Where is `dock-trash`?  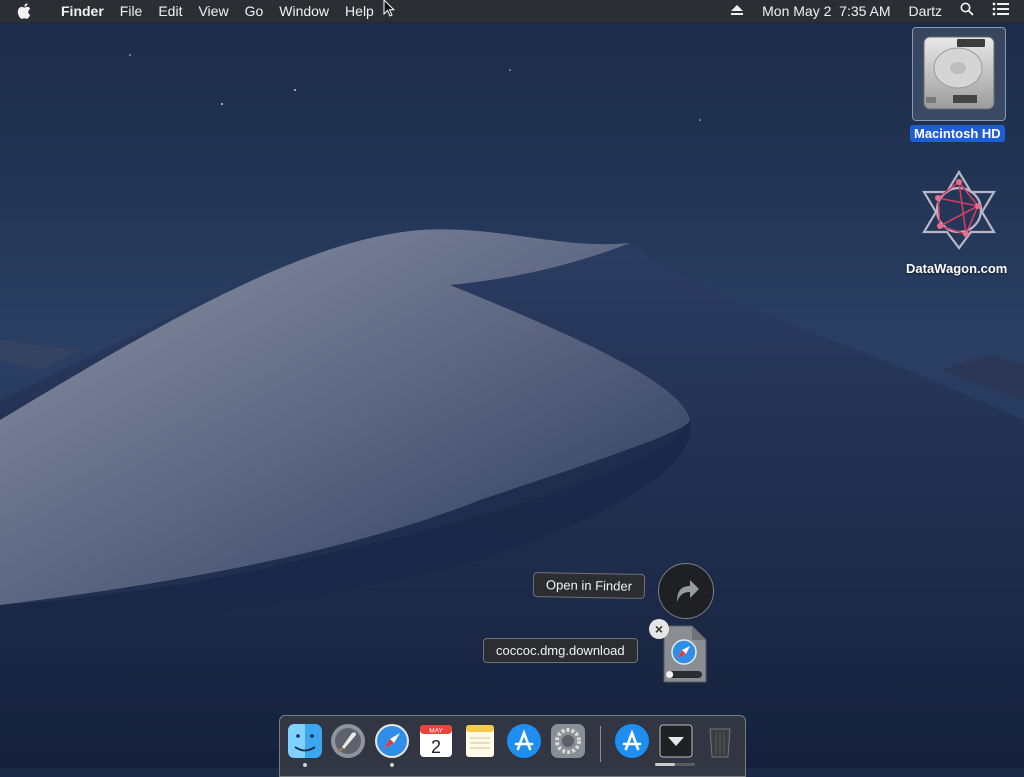
dock-trash is located at coordinates (720, 741).